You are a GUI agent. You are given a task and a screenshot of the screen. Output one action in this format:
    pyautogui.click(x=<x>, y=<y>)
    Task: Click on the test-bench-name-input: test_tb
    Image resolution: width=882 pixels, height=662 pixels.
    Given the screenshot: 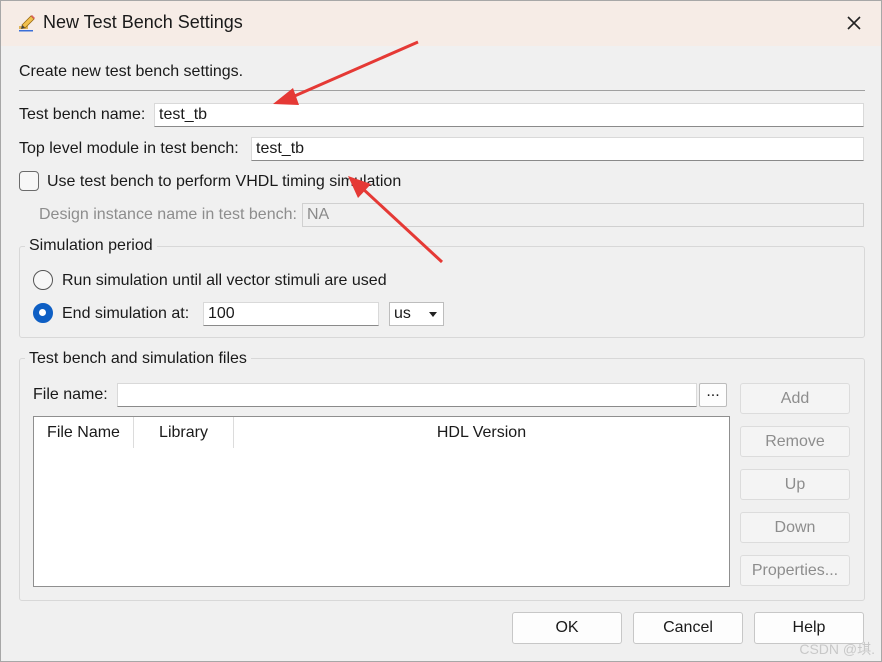 What is the action you would take?
    pyautogui.click(x=509, y=115)
    